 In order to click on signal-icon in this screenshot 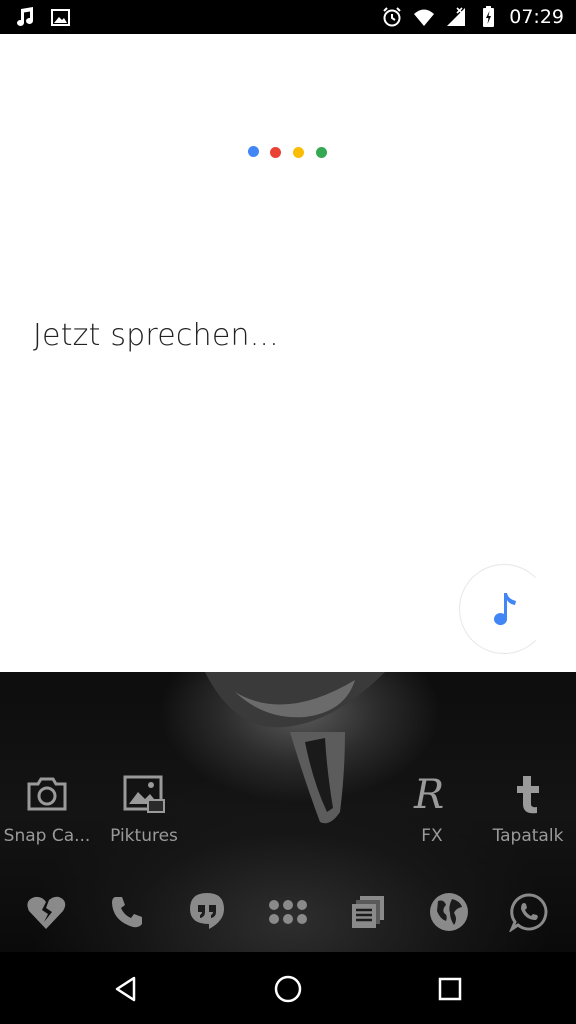, I will do `click(456, 17)`.